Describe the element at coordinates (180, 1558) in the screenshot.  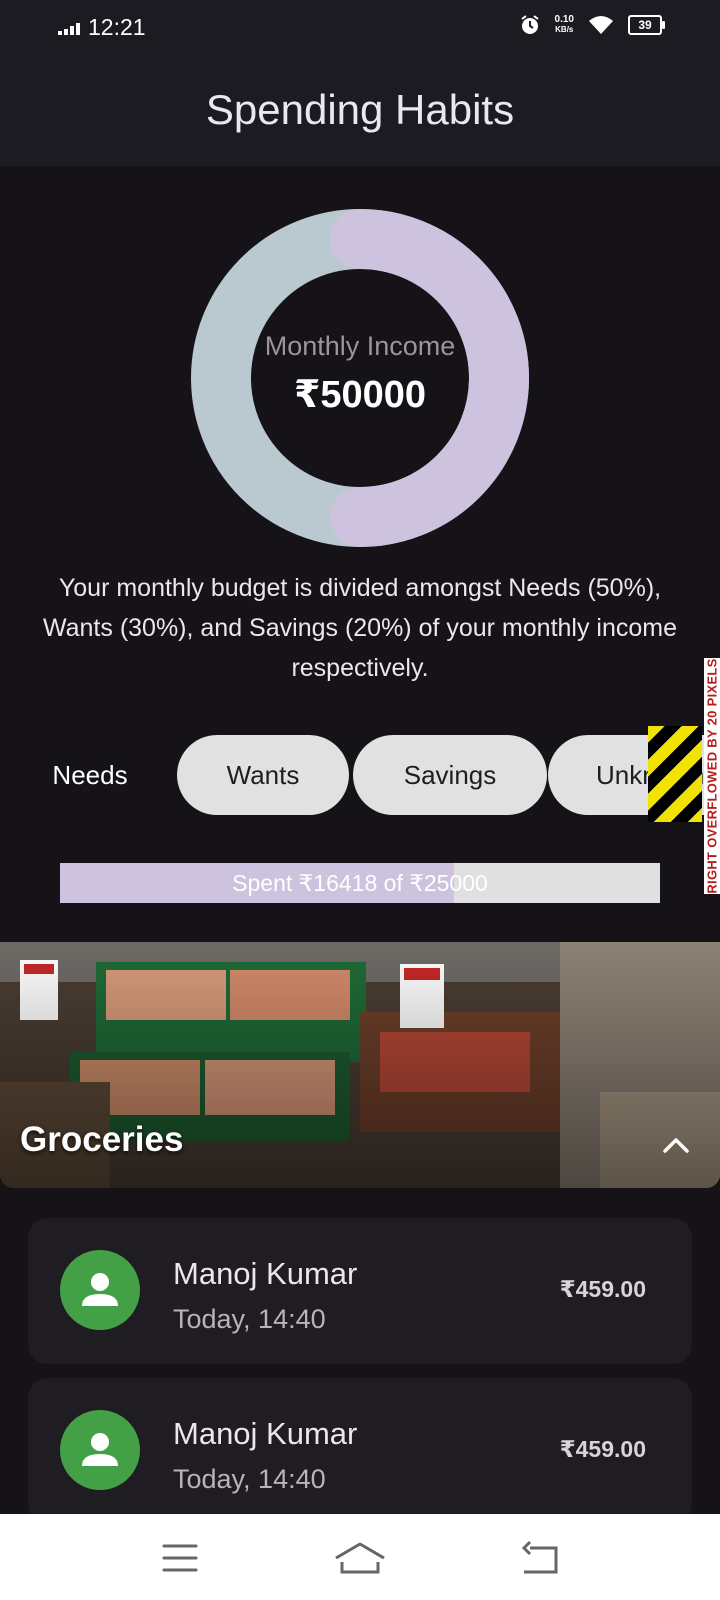
I see `menu-icon` at that location.